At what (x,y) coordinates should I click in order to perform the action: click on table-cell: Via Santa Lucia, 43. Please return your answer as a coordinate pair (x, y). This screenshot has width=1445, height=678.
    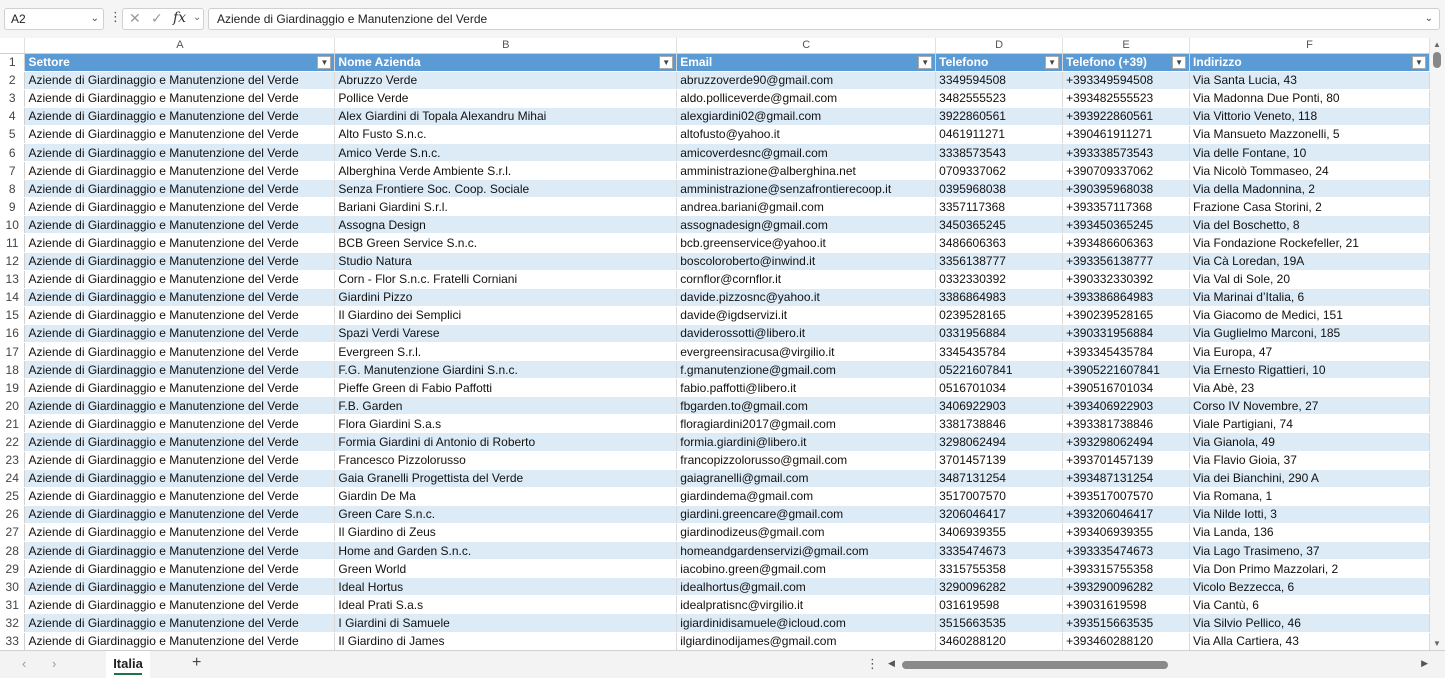
    Looking at the image, I should click on (1309, 80).